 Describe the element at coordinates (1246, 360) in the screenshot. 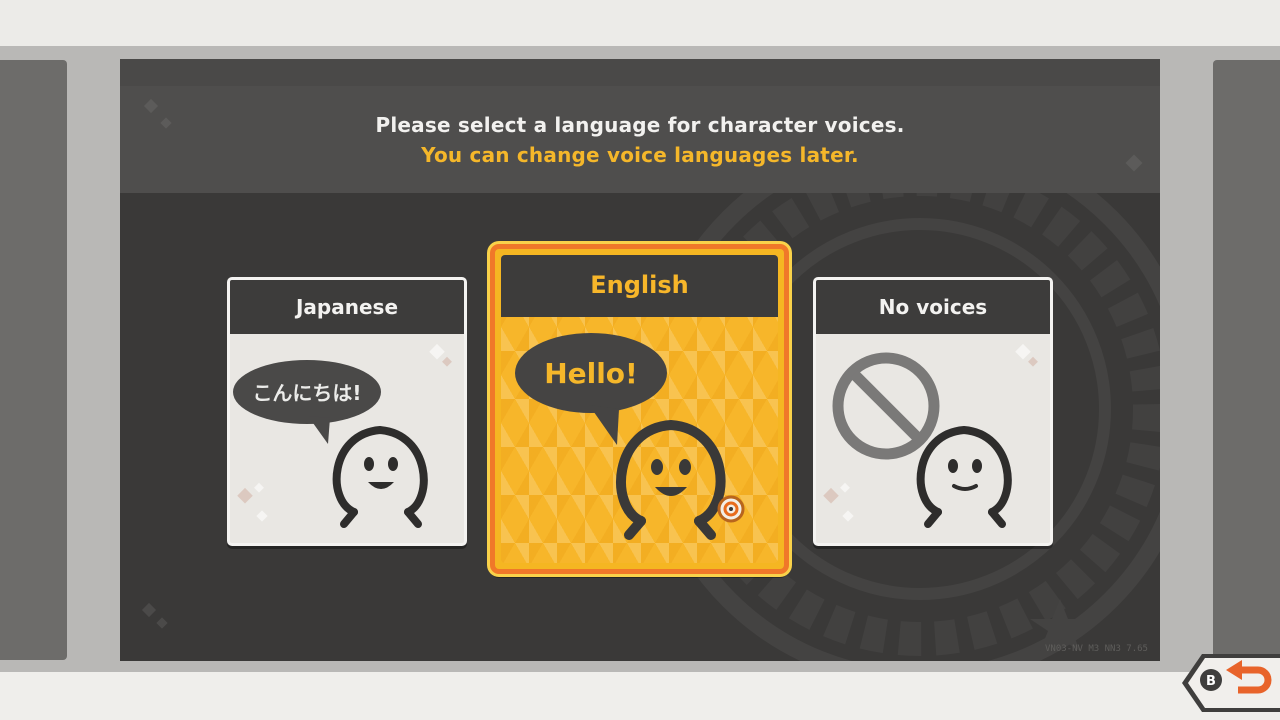

I see `right-adjacent-panel` at that location.